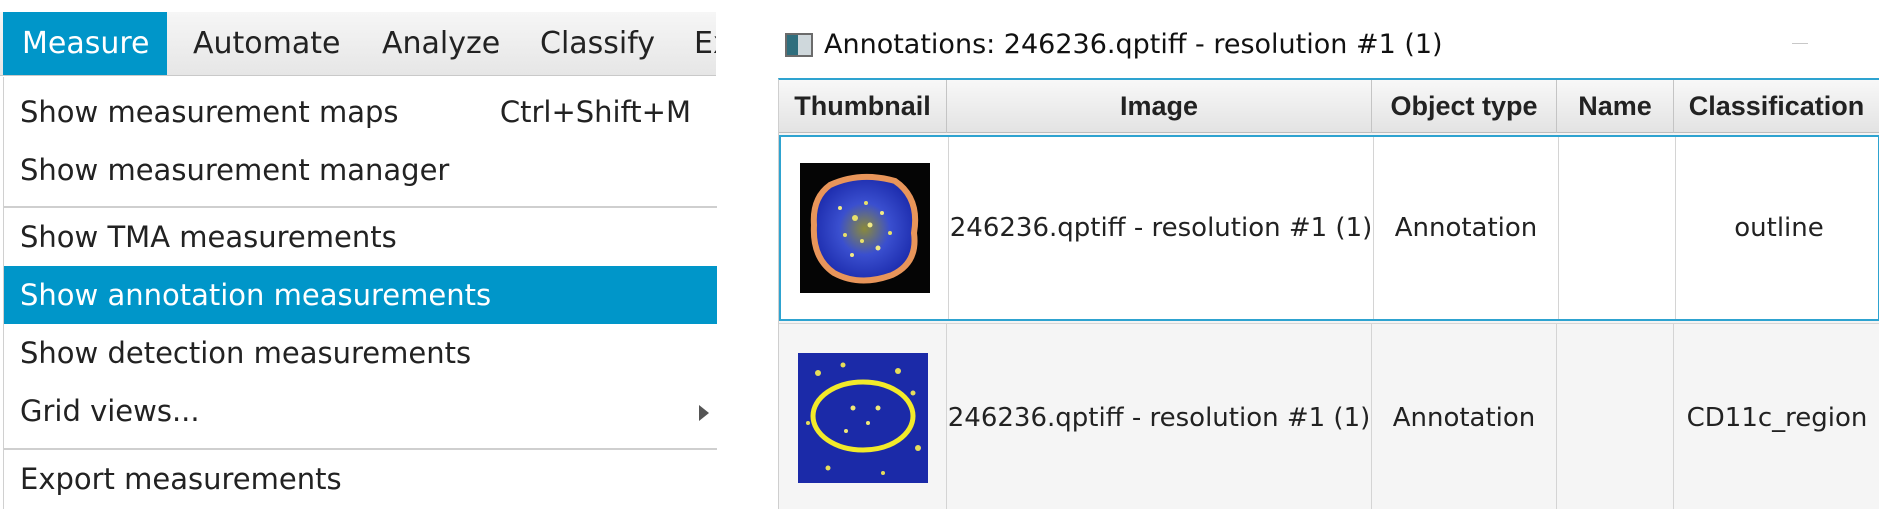 The image size is (1879, 509). I want to click on menu-item-show-detection-measurements: Show detection measurements, so click(360, 353).